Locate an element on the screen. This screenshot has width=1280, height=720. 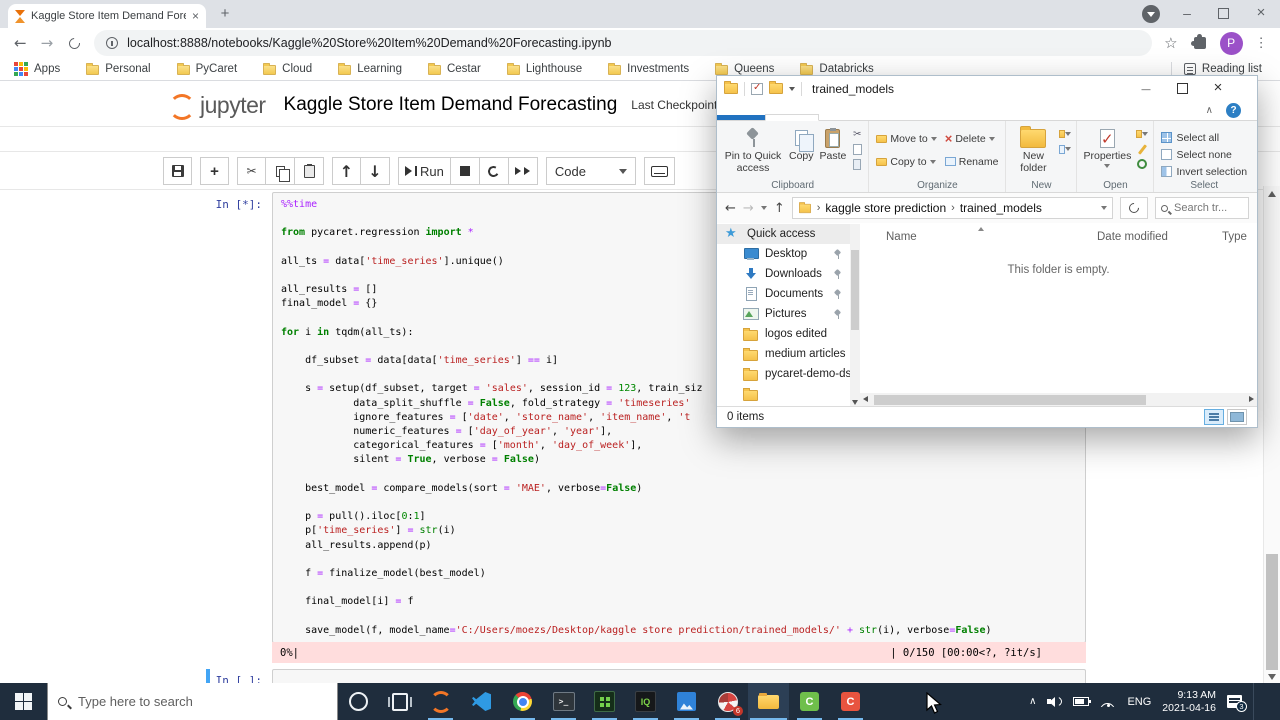
copy-cell-button is located at coordinates (280, 171).